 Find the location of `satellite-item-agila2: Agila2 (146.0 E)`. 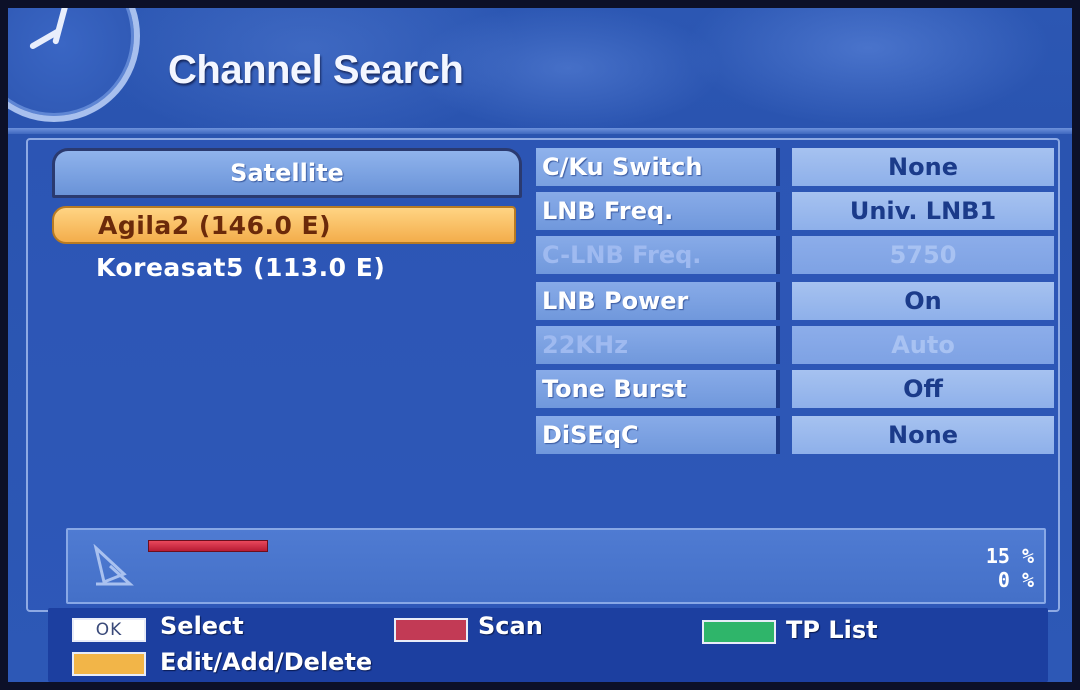

satellite-item-agila2: Agila2 (146.0 E) is located at coordinates (284, 225).